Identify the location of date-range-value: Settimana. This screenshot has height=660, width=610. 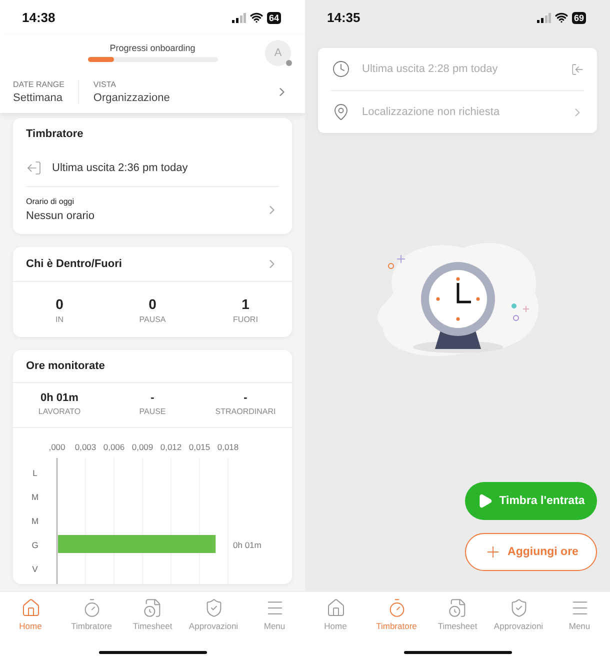
(38, 98).